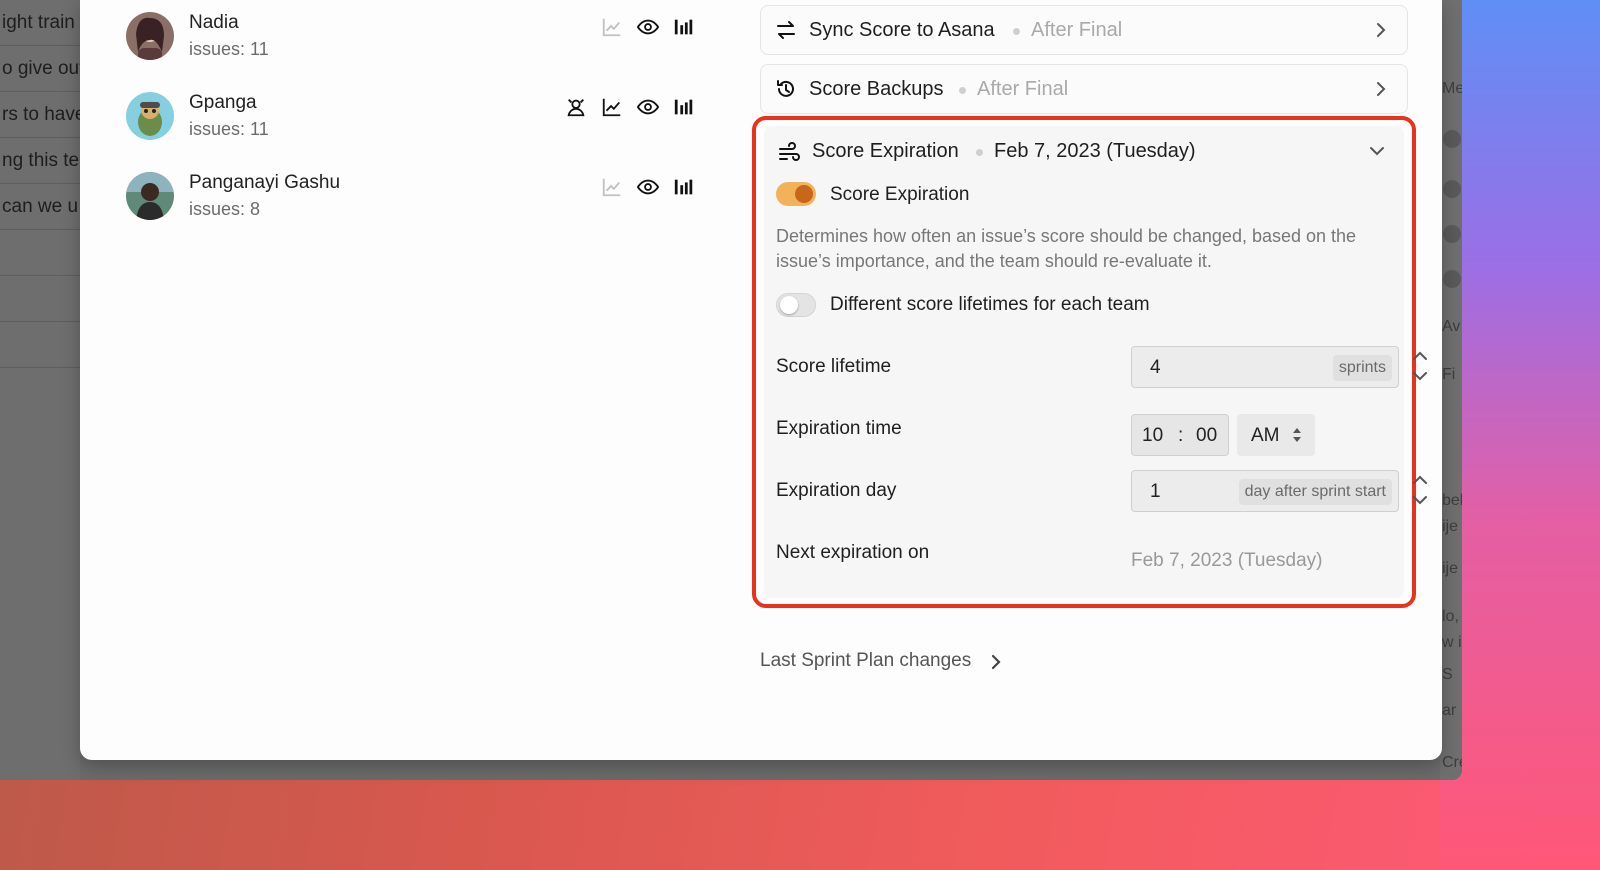 The height and width of the screenshot is (870, 1600). Describe the element at coordinates (40, 115) in the screenshot. I see `background-list-item: rs to have` at that location.